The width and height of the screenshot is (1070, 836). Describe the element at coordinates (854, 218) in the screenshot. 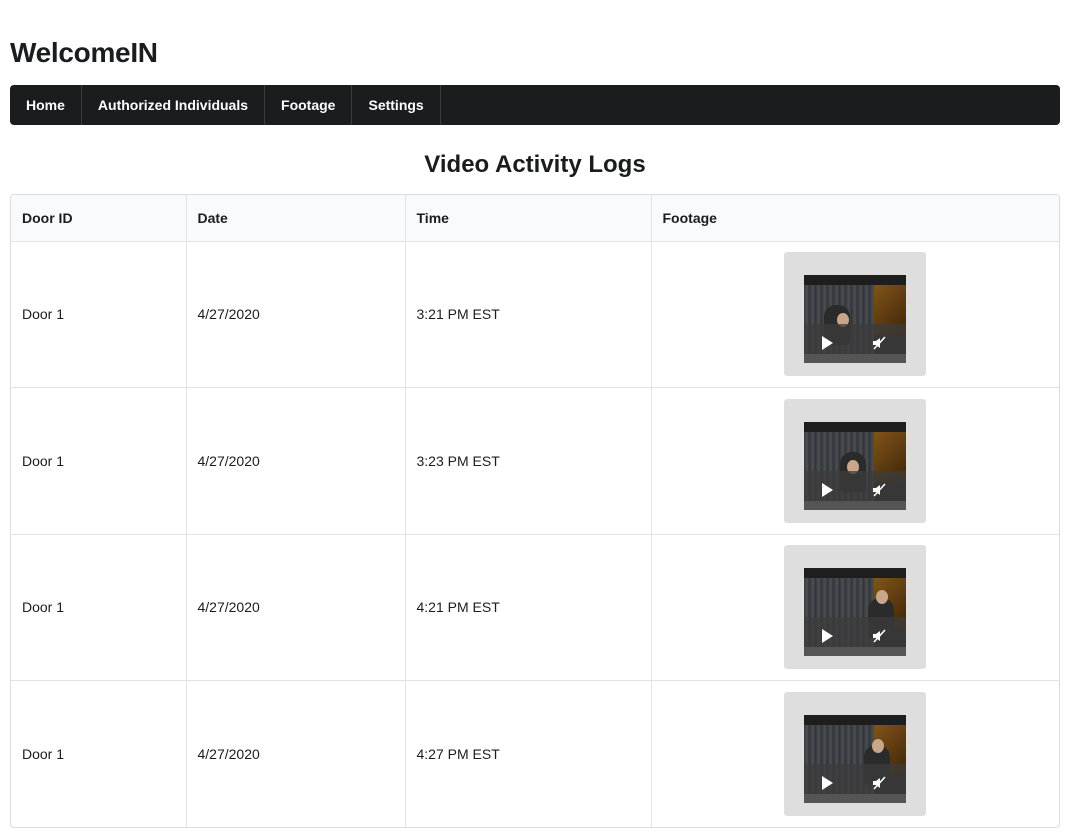

I see `column-header-footage: Footage` at that location.